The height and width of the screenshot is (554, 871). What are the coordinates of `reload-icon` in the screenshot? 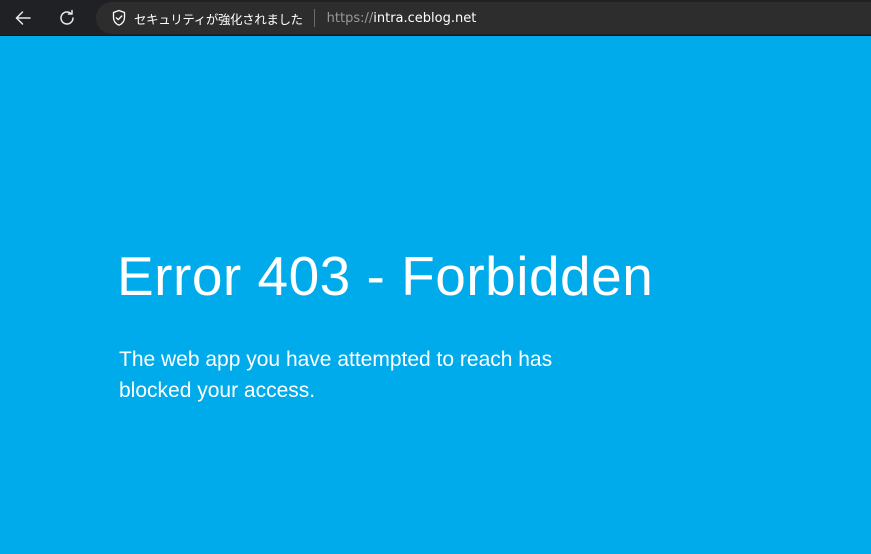 It's located at (67, 18).